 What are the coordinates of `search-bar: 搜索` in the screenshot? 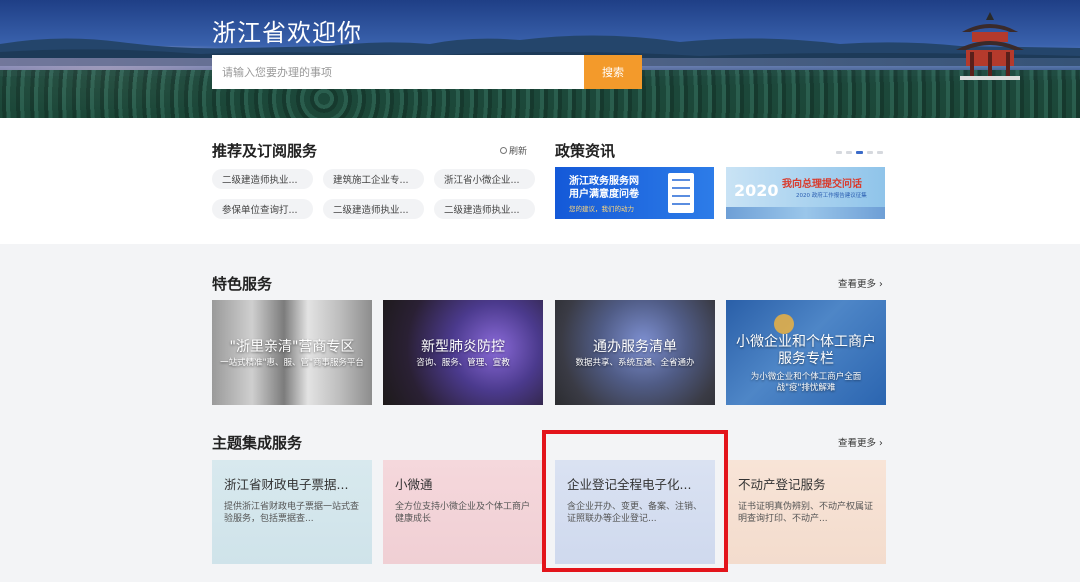 It's located at (427, 72).